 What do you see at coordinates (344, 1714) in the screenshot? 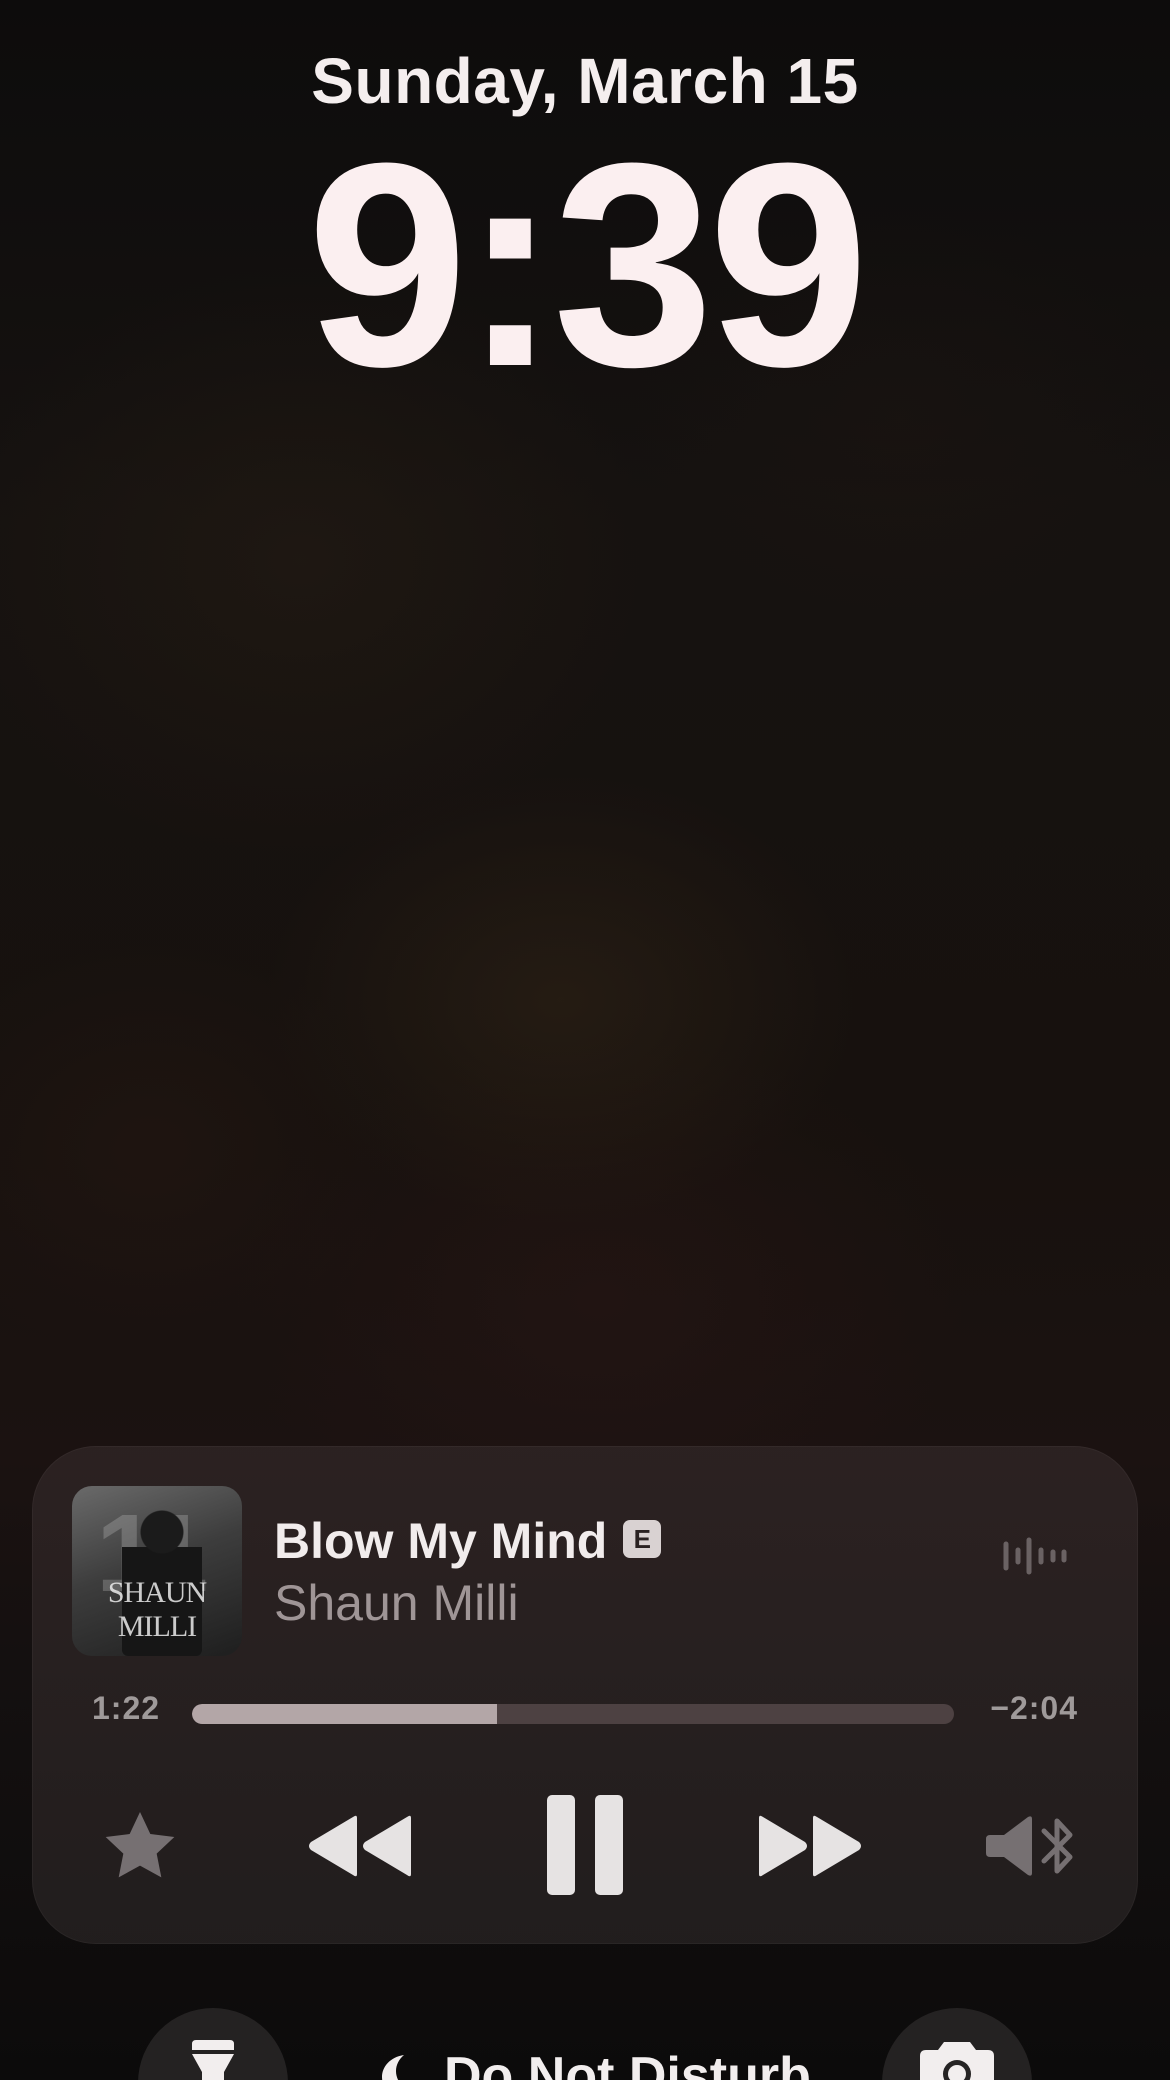
I see `progress-fill` at bounding box center [344, 1714].